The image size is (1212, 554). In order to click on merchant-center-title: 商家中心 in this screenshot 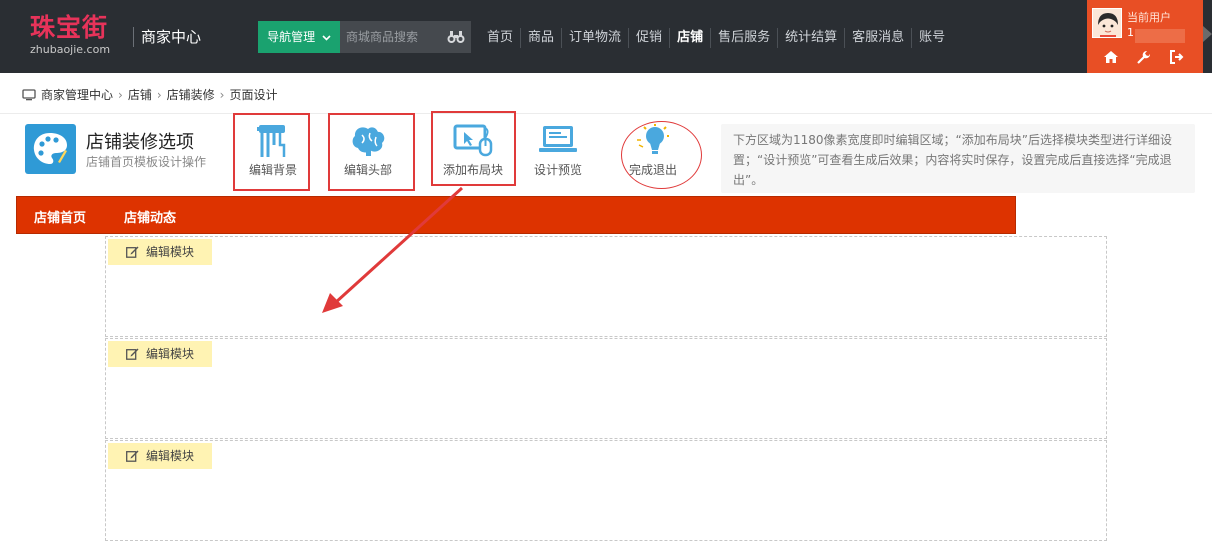, I will do `click(171, 37)`.